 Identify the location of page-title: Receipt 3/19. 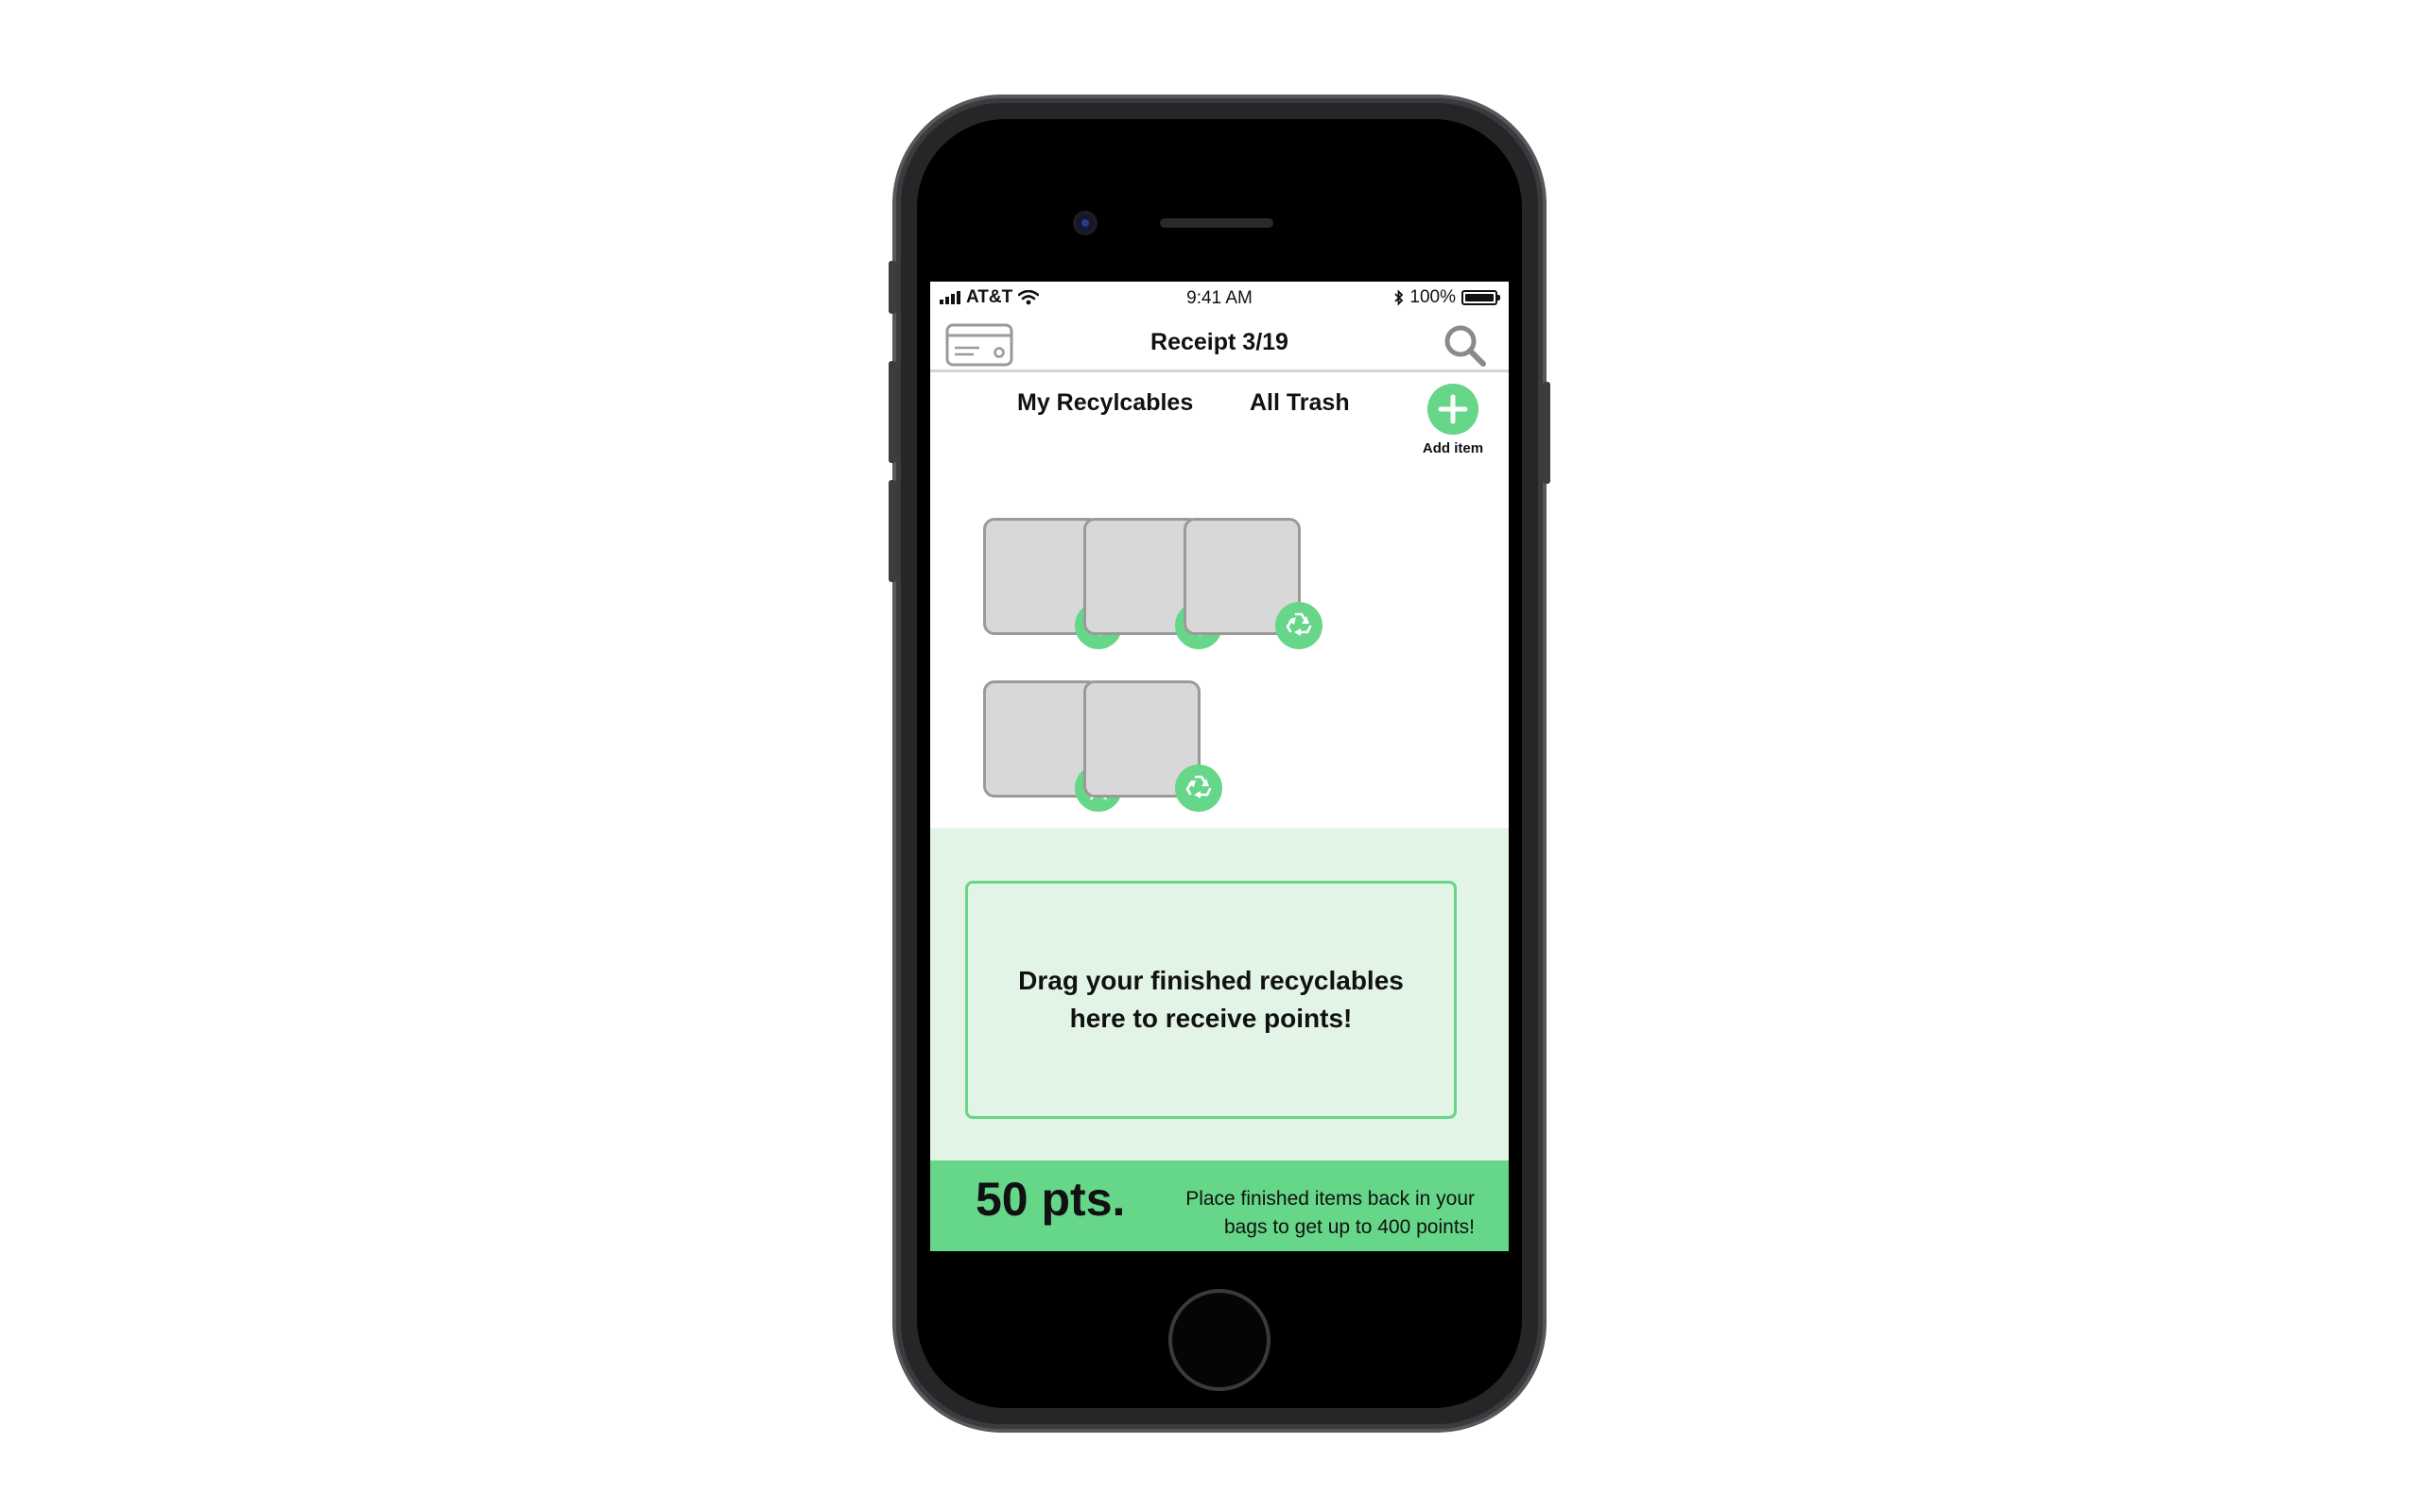
(1219, 342).